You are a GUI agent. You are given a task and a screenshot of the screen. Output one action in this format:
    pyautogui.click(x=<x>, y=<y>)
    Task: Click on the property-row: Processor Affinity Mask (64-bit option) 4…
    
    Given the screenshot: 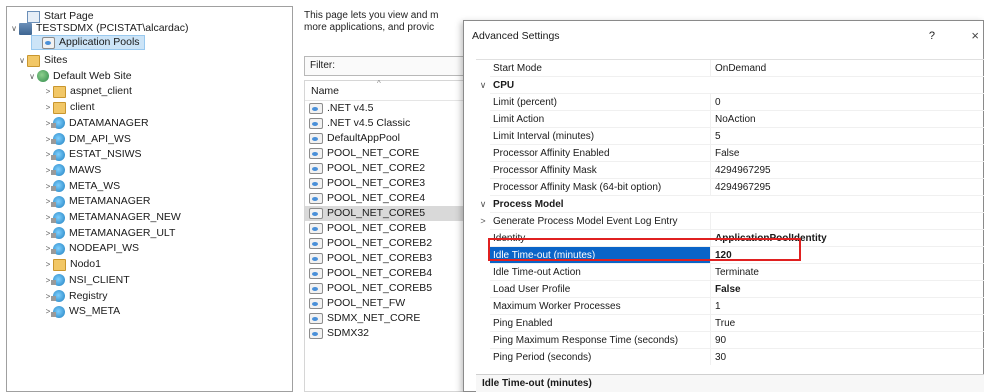 What is the action you would take?
    pyautogui.click(x=730, y=187)
    